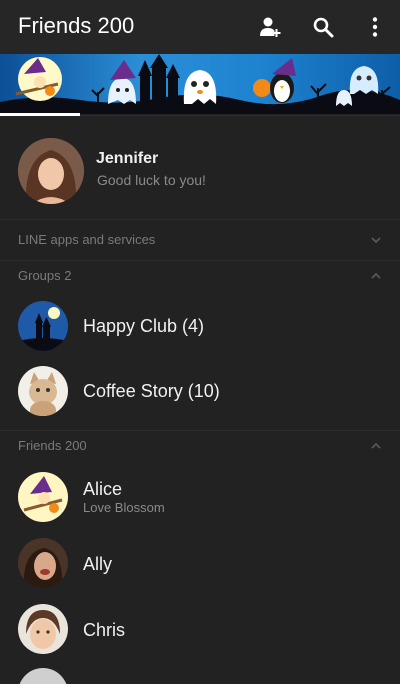  Describe the element at coordinates (124, 507) in the screenshot. I see `friend-status: Love Blossom` at that location.